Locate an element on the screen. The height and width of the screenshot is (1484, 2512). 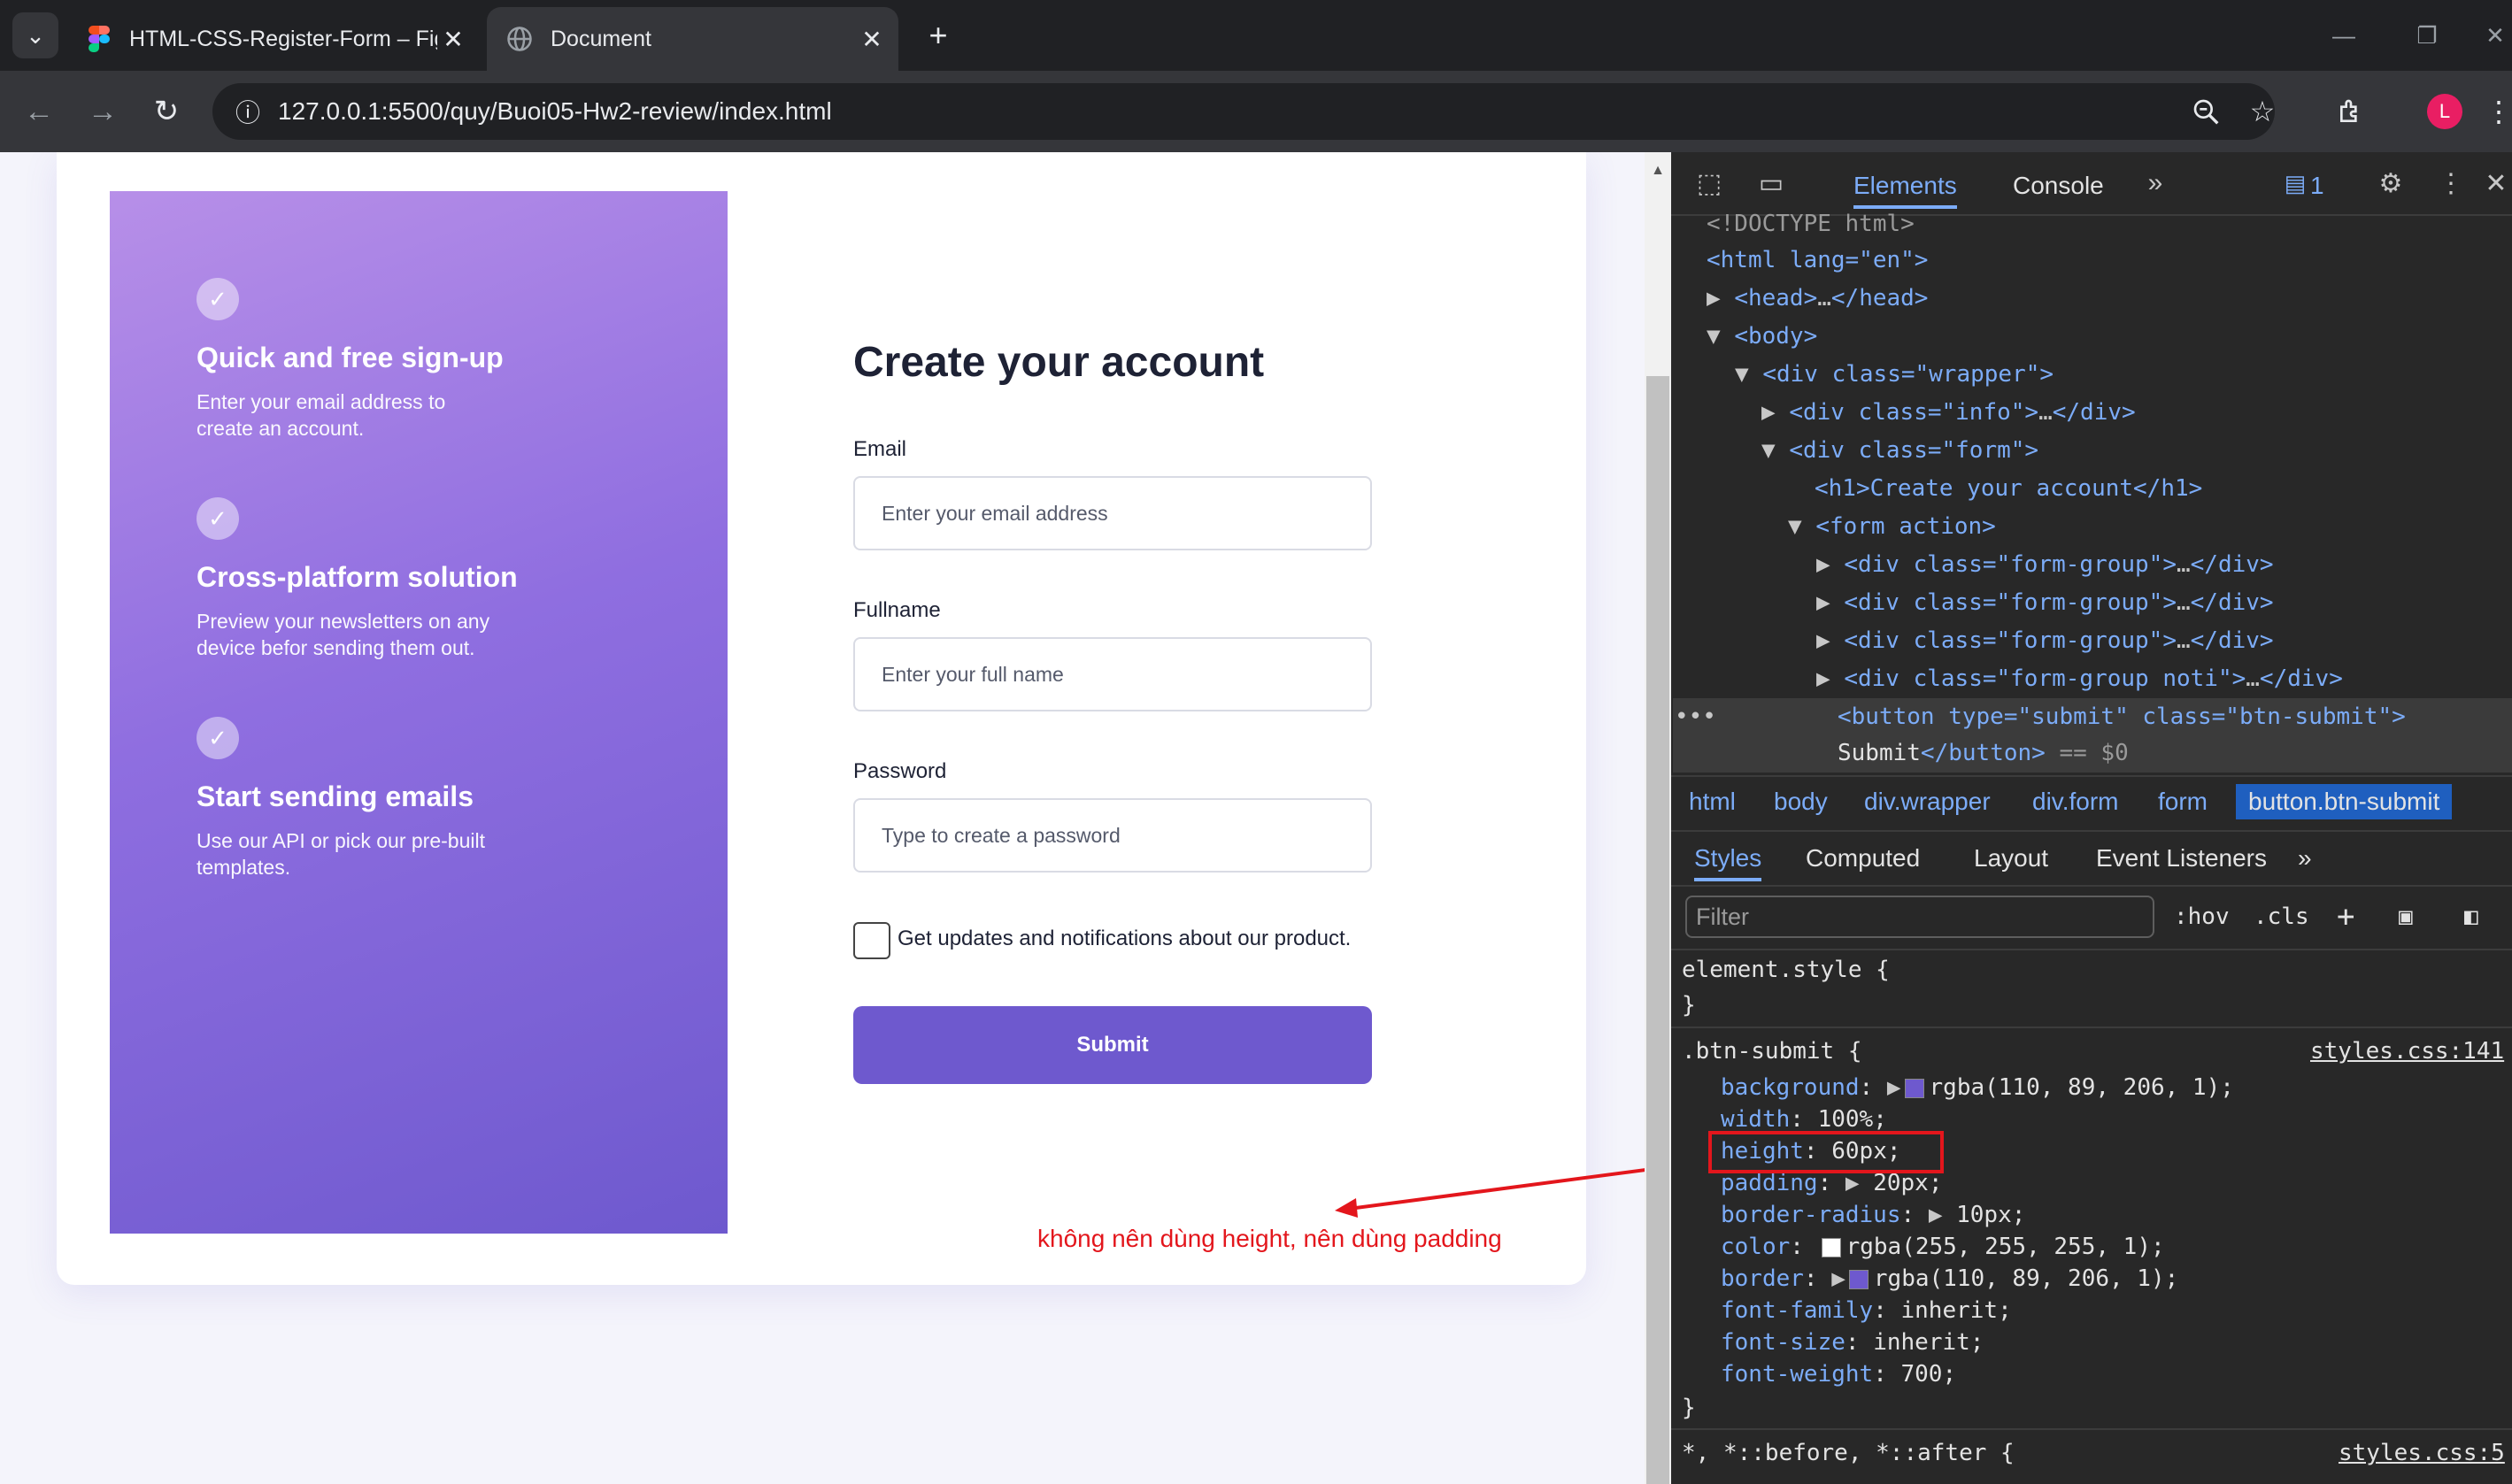
breadcrumb-item: div.form is located at coordinates (2075, 801).